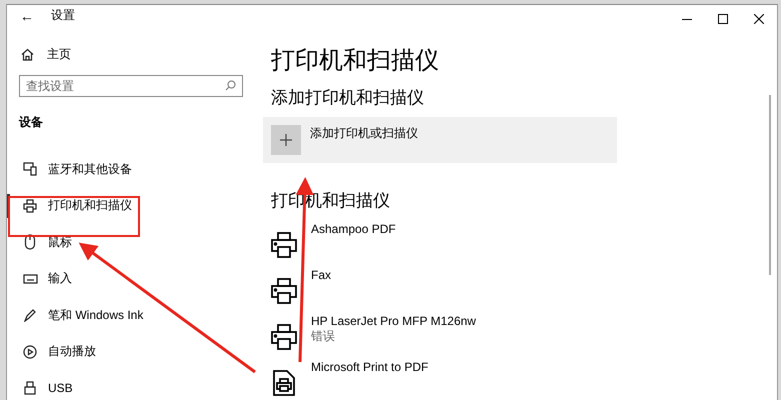 Image resolution: width=781 pixels, height=400 pixels. Describe the element at coordinates (348, 98) in the screenshot. I see `section-heading: 添加打印机和扫描仪` at that location.